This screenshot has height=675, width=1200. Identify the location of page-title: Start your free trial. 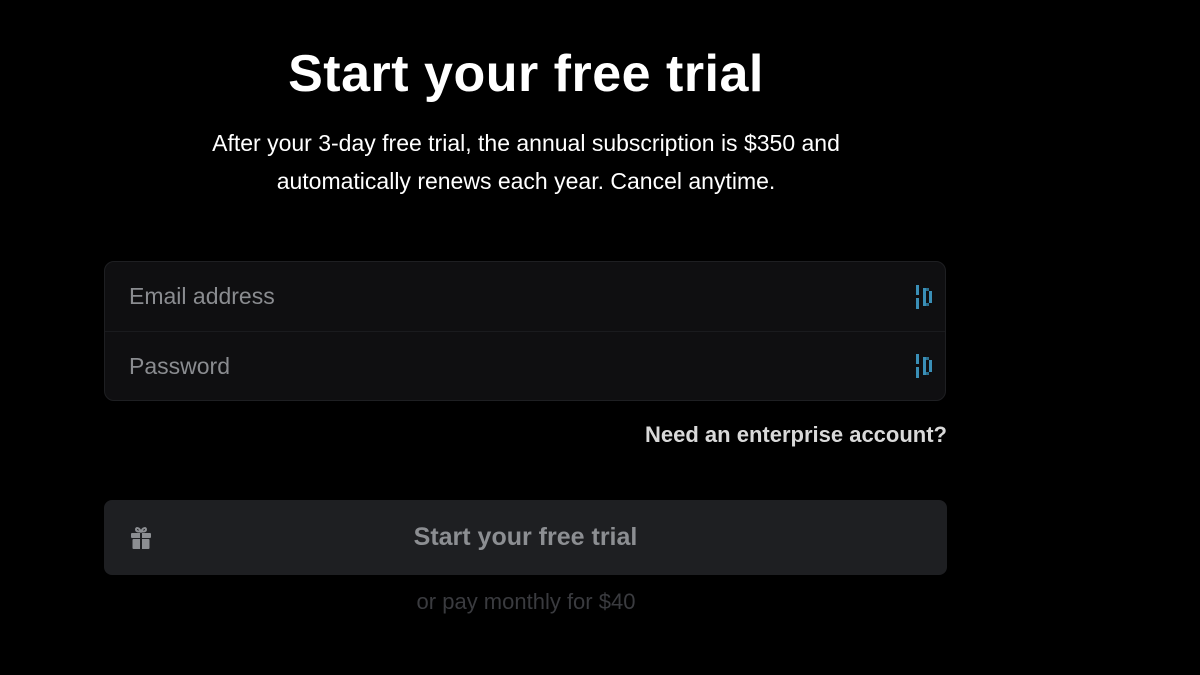
(526, 74).